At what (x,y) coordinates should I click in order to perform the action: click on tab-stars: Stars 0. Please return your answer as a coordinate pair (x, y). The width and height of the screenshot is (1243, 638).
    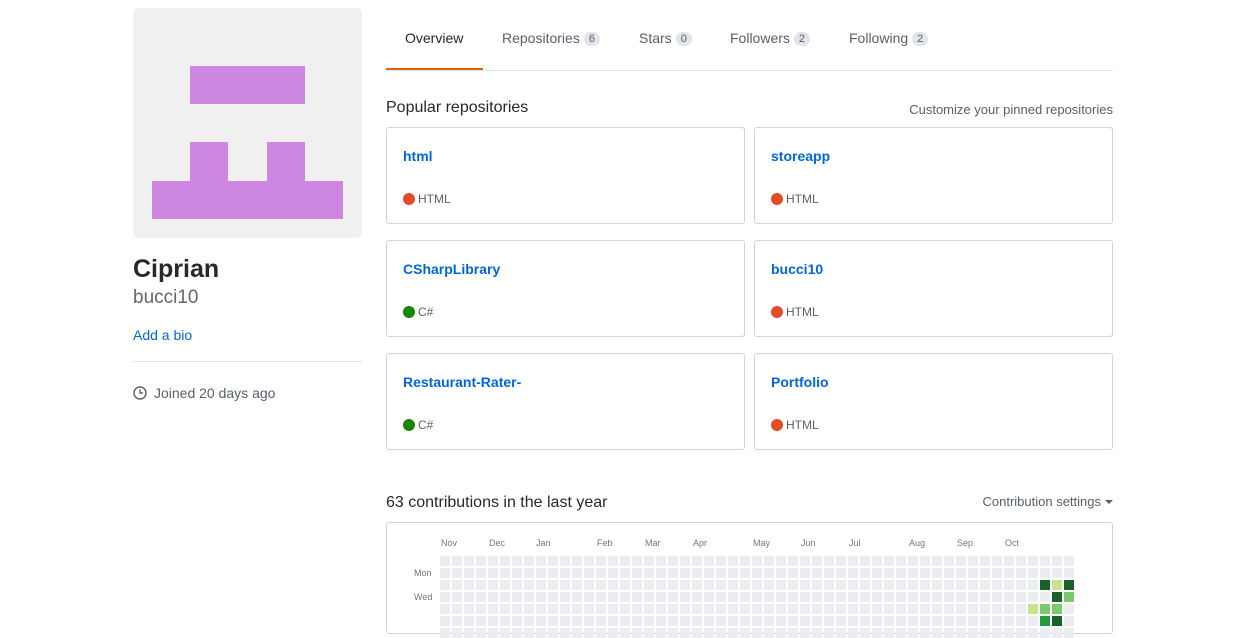
    Looking at the image, I should click on (665, 38).